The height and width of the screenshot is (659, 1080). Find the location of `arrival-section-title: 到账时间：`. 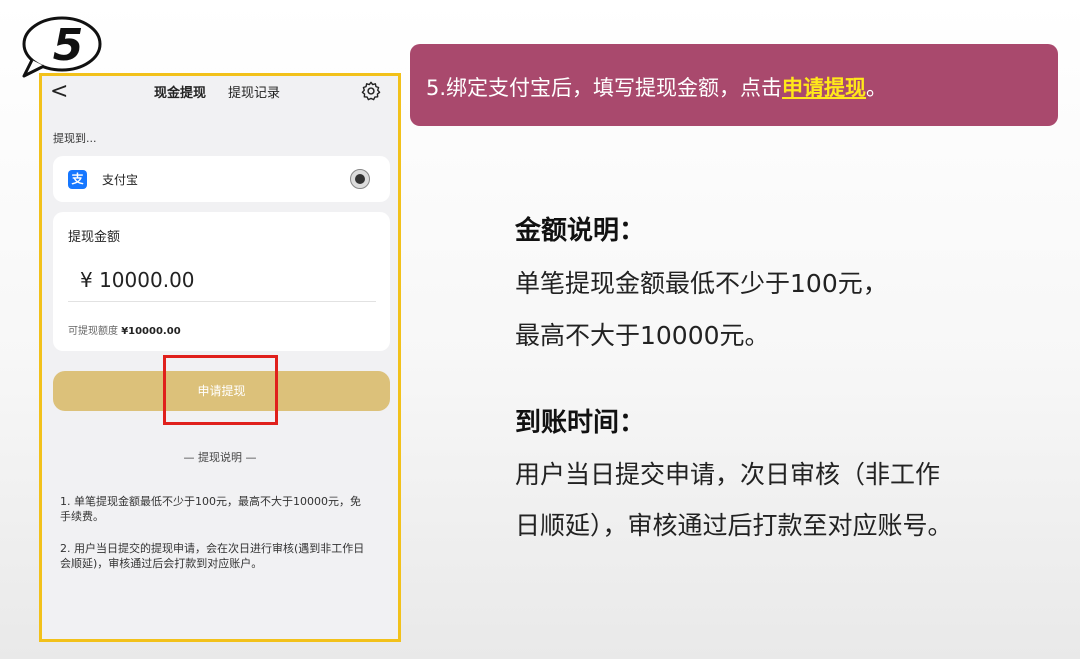

arrival-section-title: 到账时间： is located at coordinates (580, 423).